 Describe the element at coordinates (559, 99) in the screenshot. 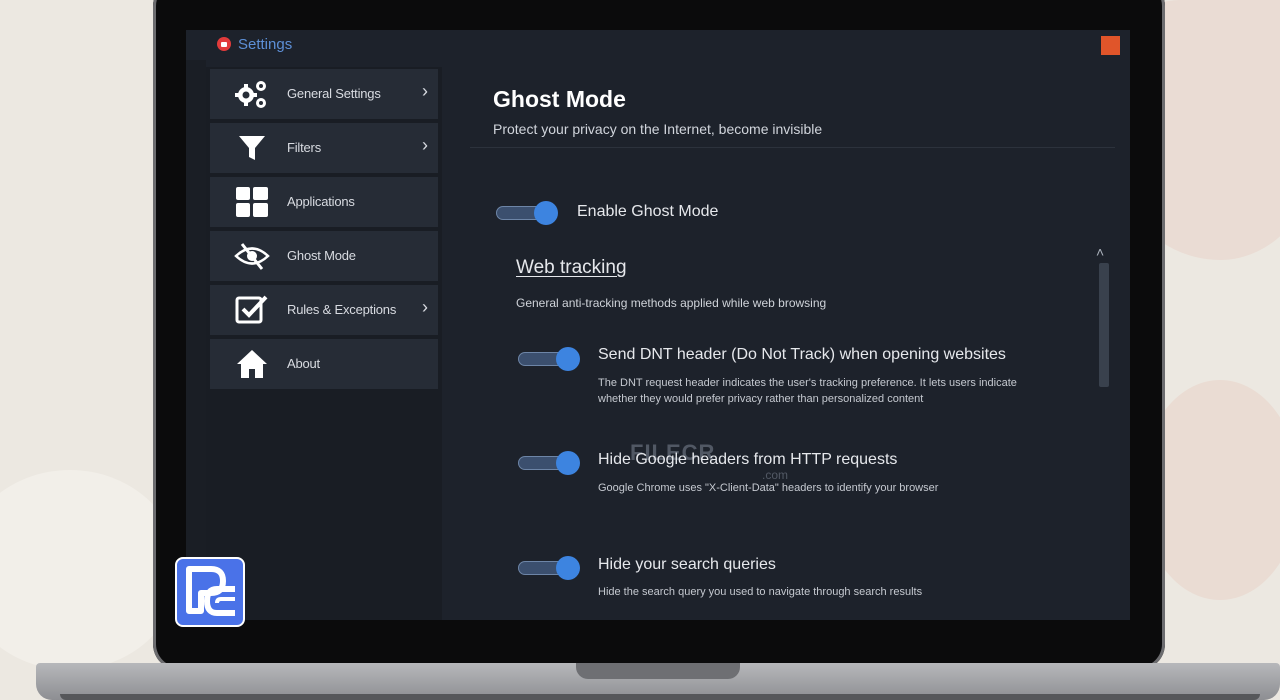

I see `page-title: Ghost Mode` at that location.